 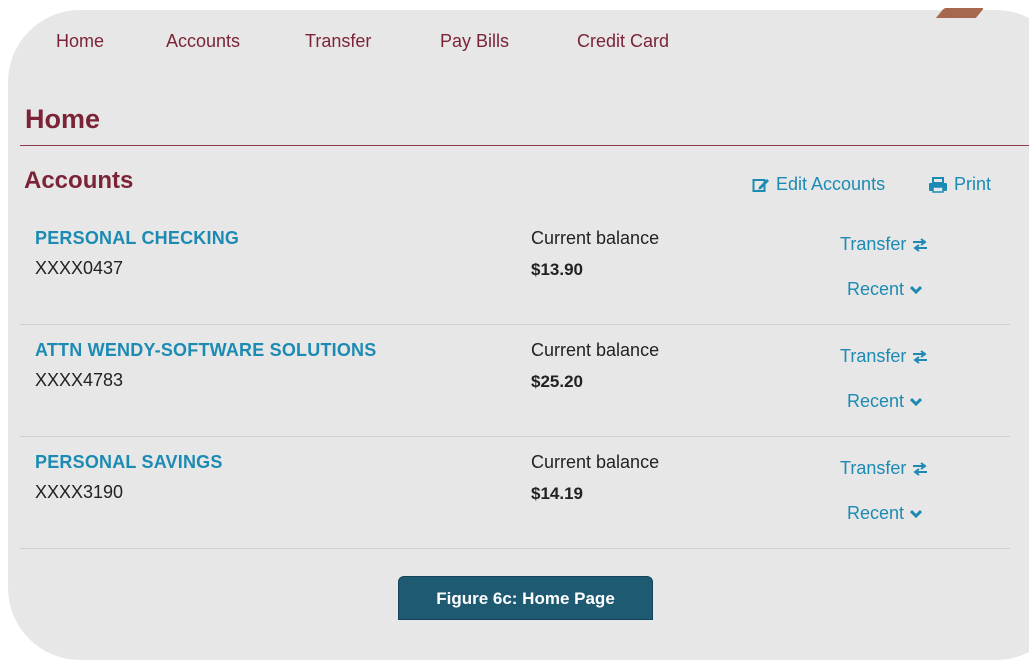 What do you see at coordinates (973, 184) in the screenshot?
I see `print-label: Print` at bounding box center [973, 184].